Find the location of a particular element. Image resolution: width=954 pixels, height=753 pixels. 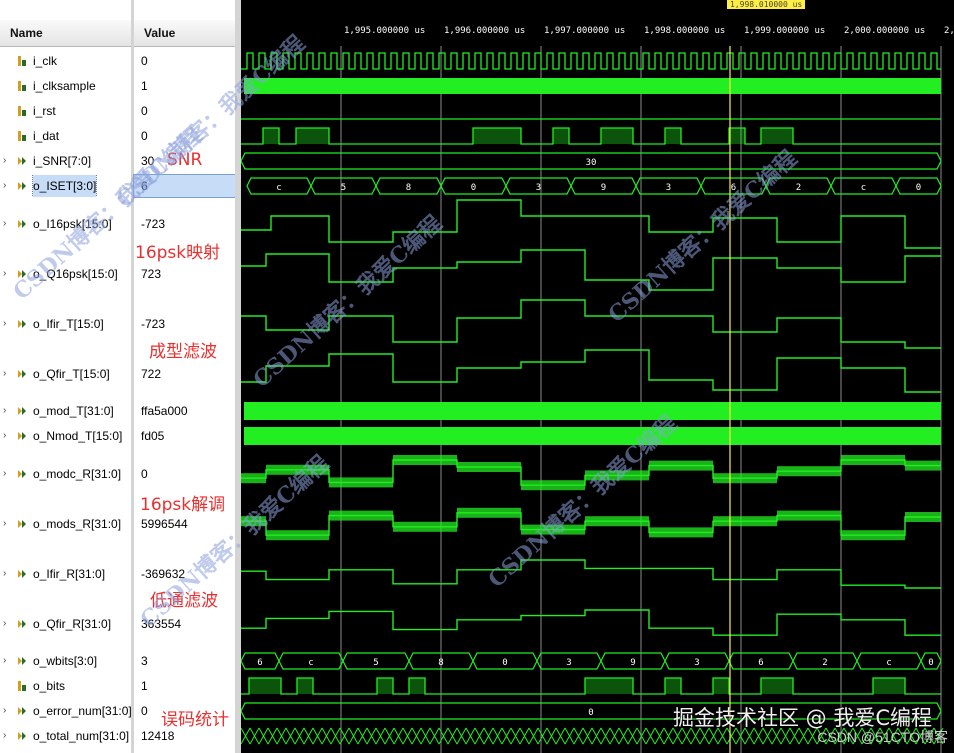

signal-row: › o_wbits[3:0] is located at coordinates (65, 661).